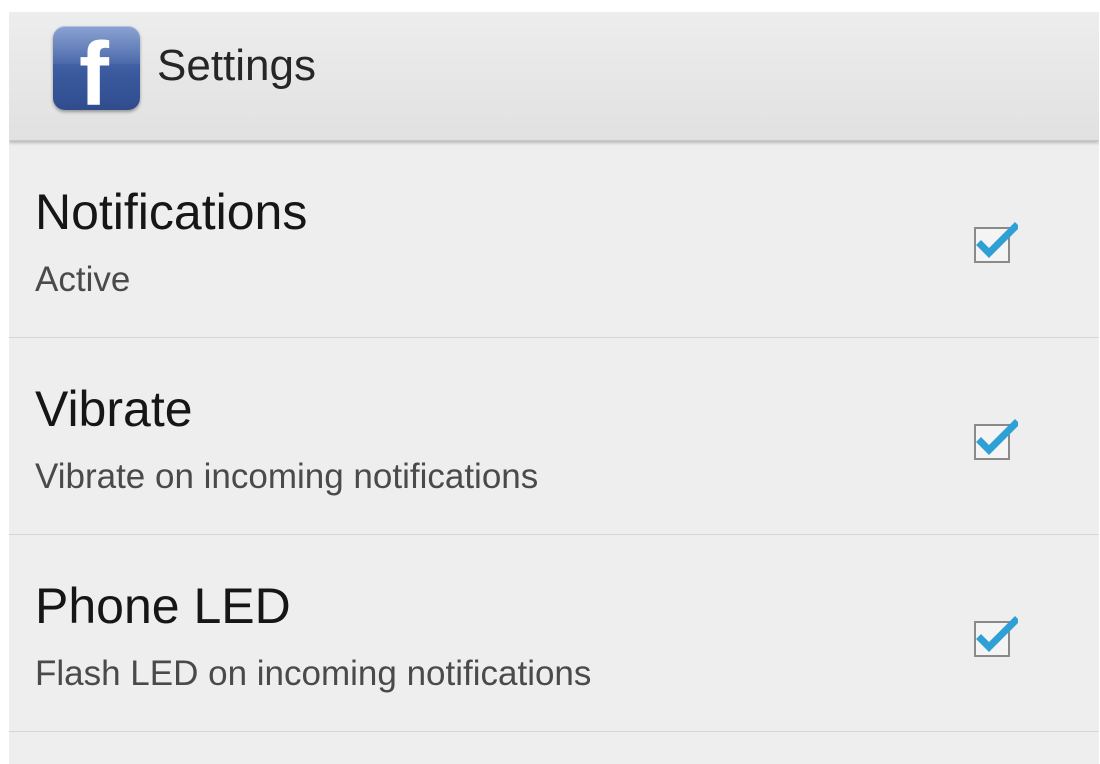  What do you see at coordinates (236, 65) in the screenshot?
I see `page-title: Settings` at bounding box center [236, 65].